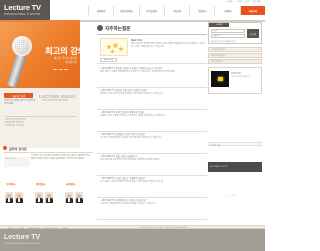 The width and height of the screenshot is (320, 251). Describe the element at coordinates (123, 134) in the screenshot. I see `faq-question-text: LECTURE TV 회원정보 수정은 어디서 하나요?` at that location.